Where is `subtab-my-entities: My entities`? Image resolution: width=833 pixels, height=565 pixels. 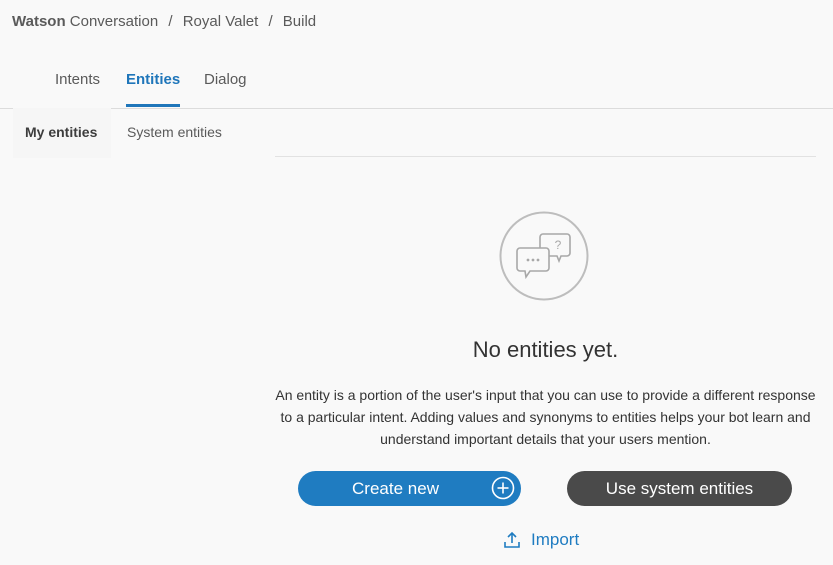 subtab-my-entities: My entities is located at coordinates (62, 133).